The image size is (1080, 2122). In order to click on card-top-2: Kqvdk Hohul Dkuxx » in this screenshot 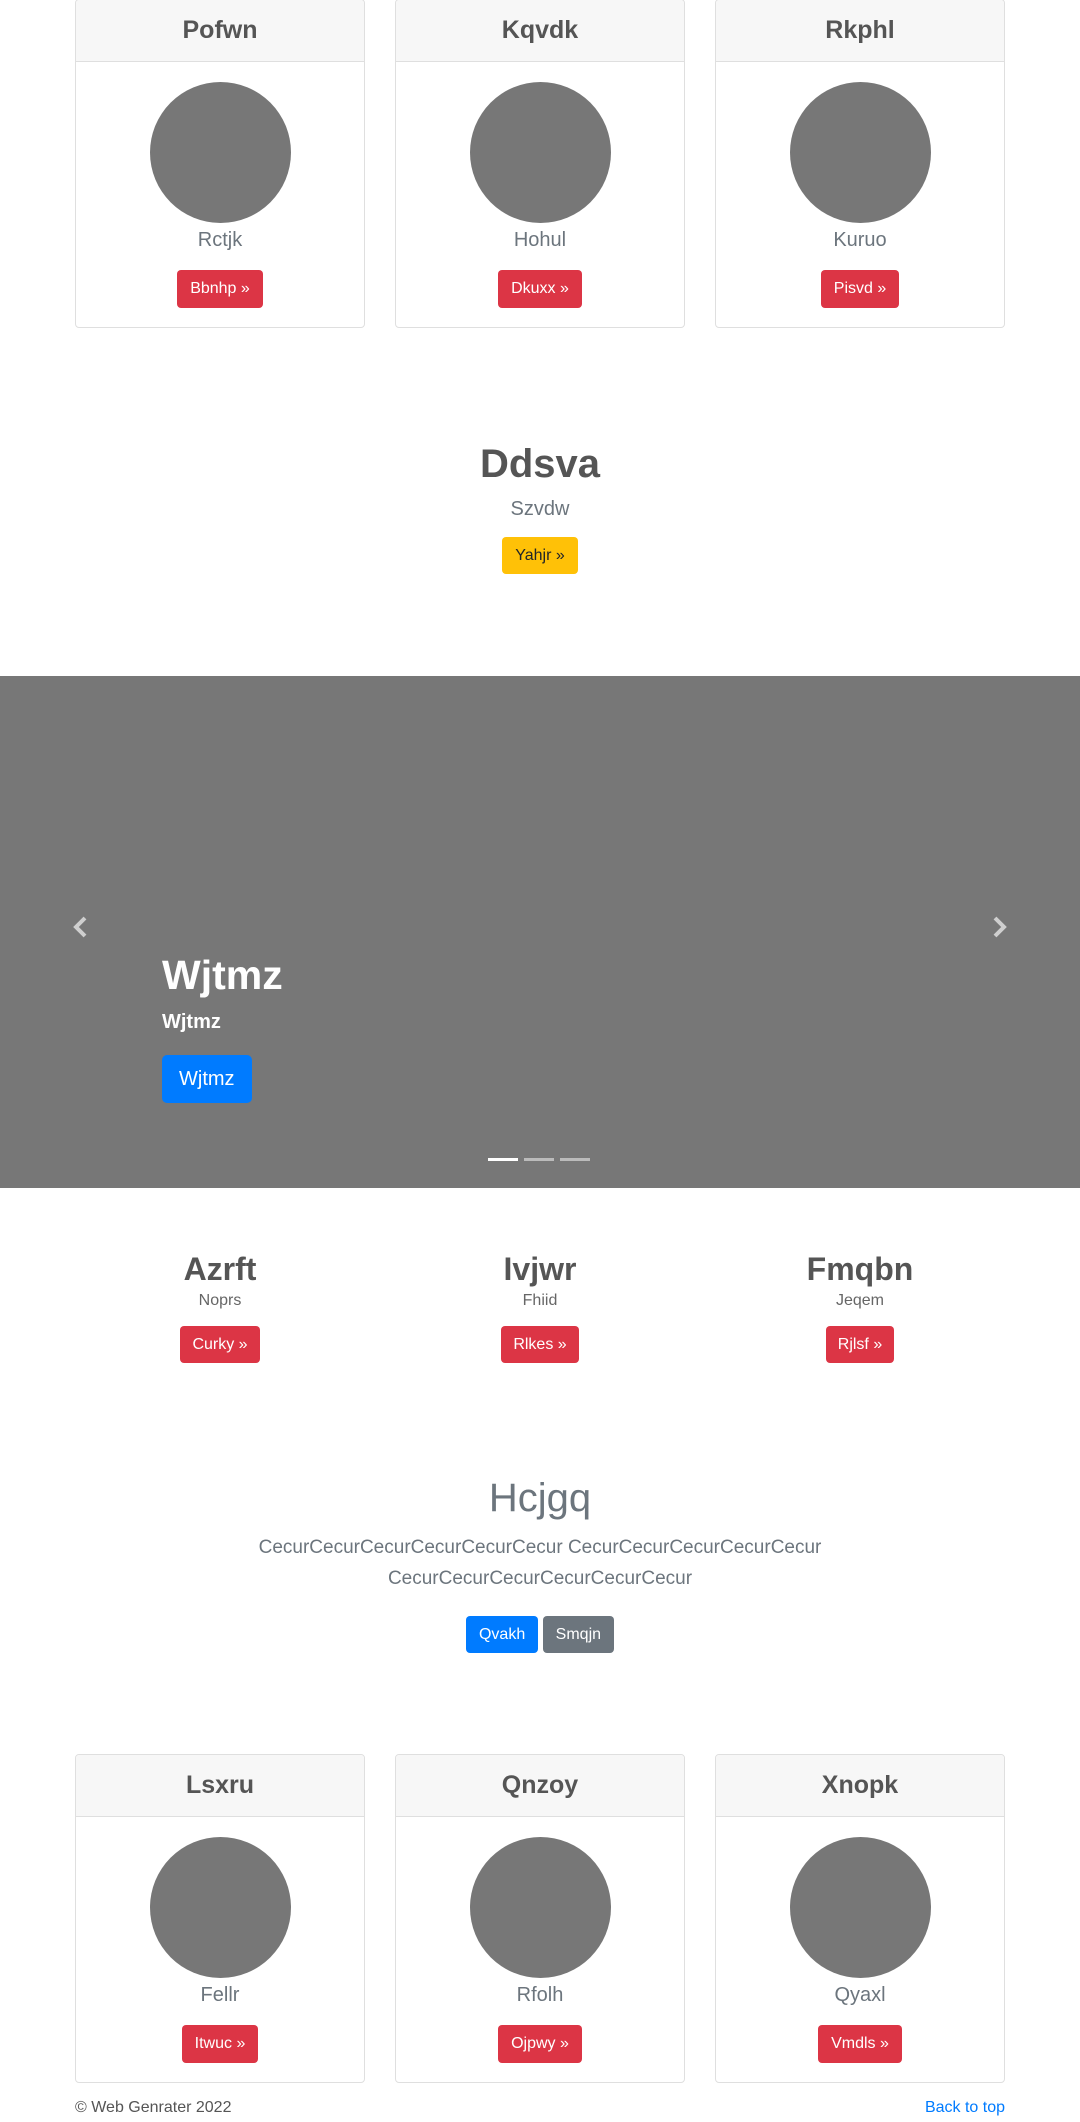, I will do `click(540, 164)`.